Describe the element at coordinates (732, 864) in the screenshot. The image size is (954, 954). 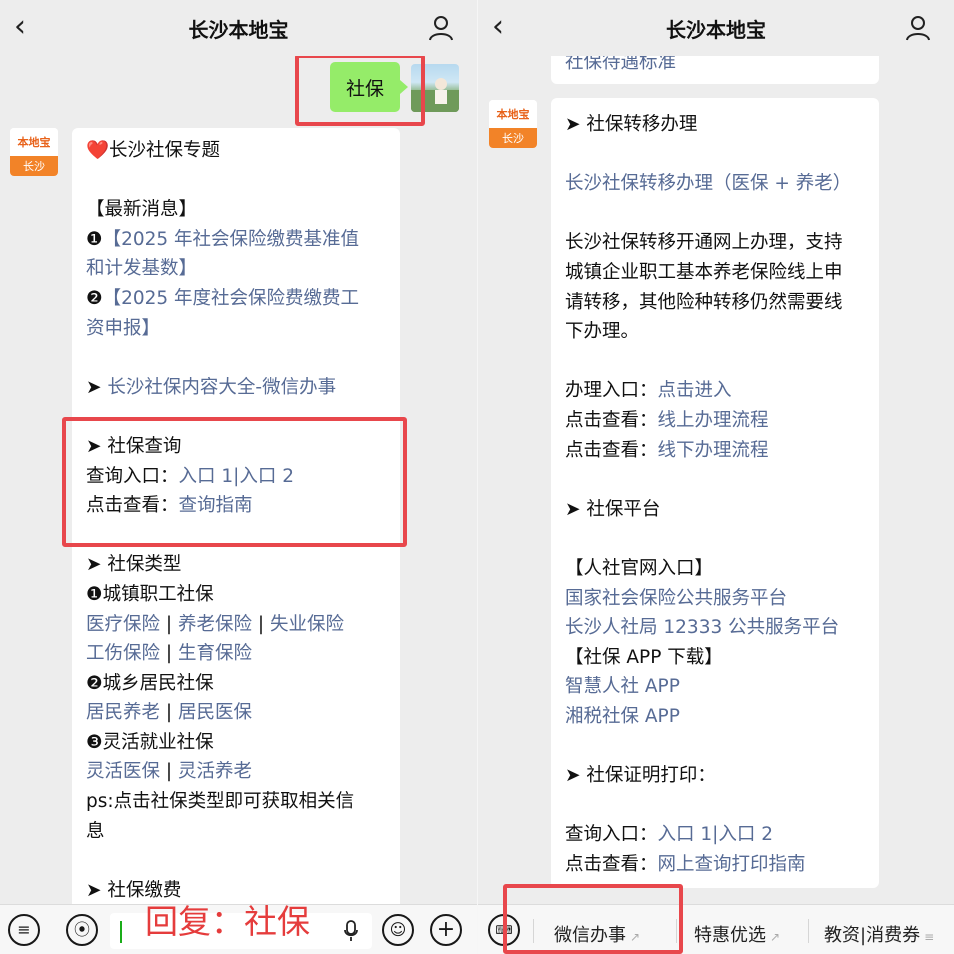
I see `print-guide-link: 网上查询打印指南` at that location.